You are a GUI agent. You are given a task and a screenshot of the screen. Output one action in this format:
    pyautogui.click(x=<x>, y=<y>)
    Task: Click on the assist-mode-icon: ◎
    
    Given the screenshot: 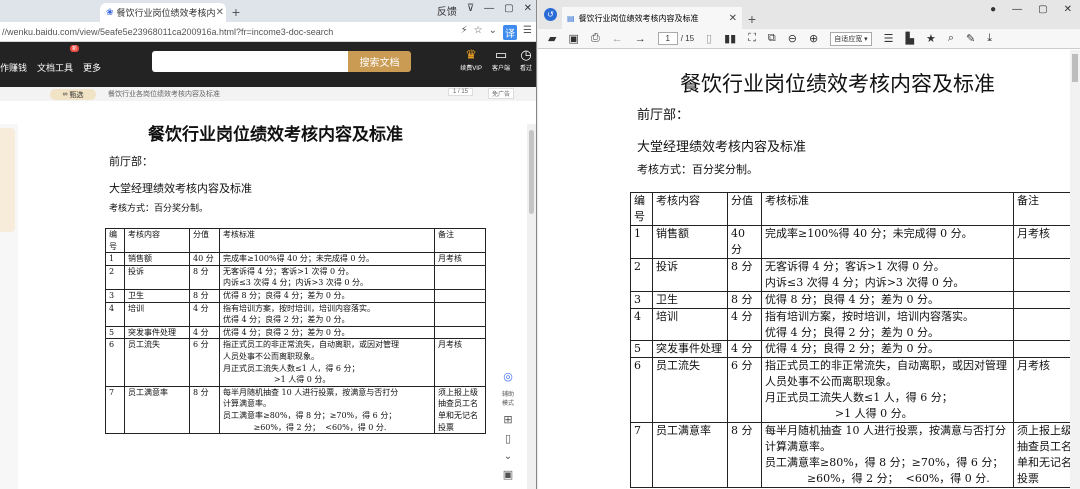 What is the action you would take?
    pyautogui.click(x=508, y=376)
    